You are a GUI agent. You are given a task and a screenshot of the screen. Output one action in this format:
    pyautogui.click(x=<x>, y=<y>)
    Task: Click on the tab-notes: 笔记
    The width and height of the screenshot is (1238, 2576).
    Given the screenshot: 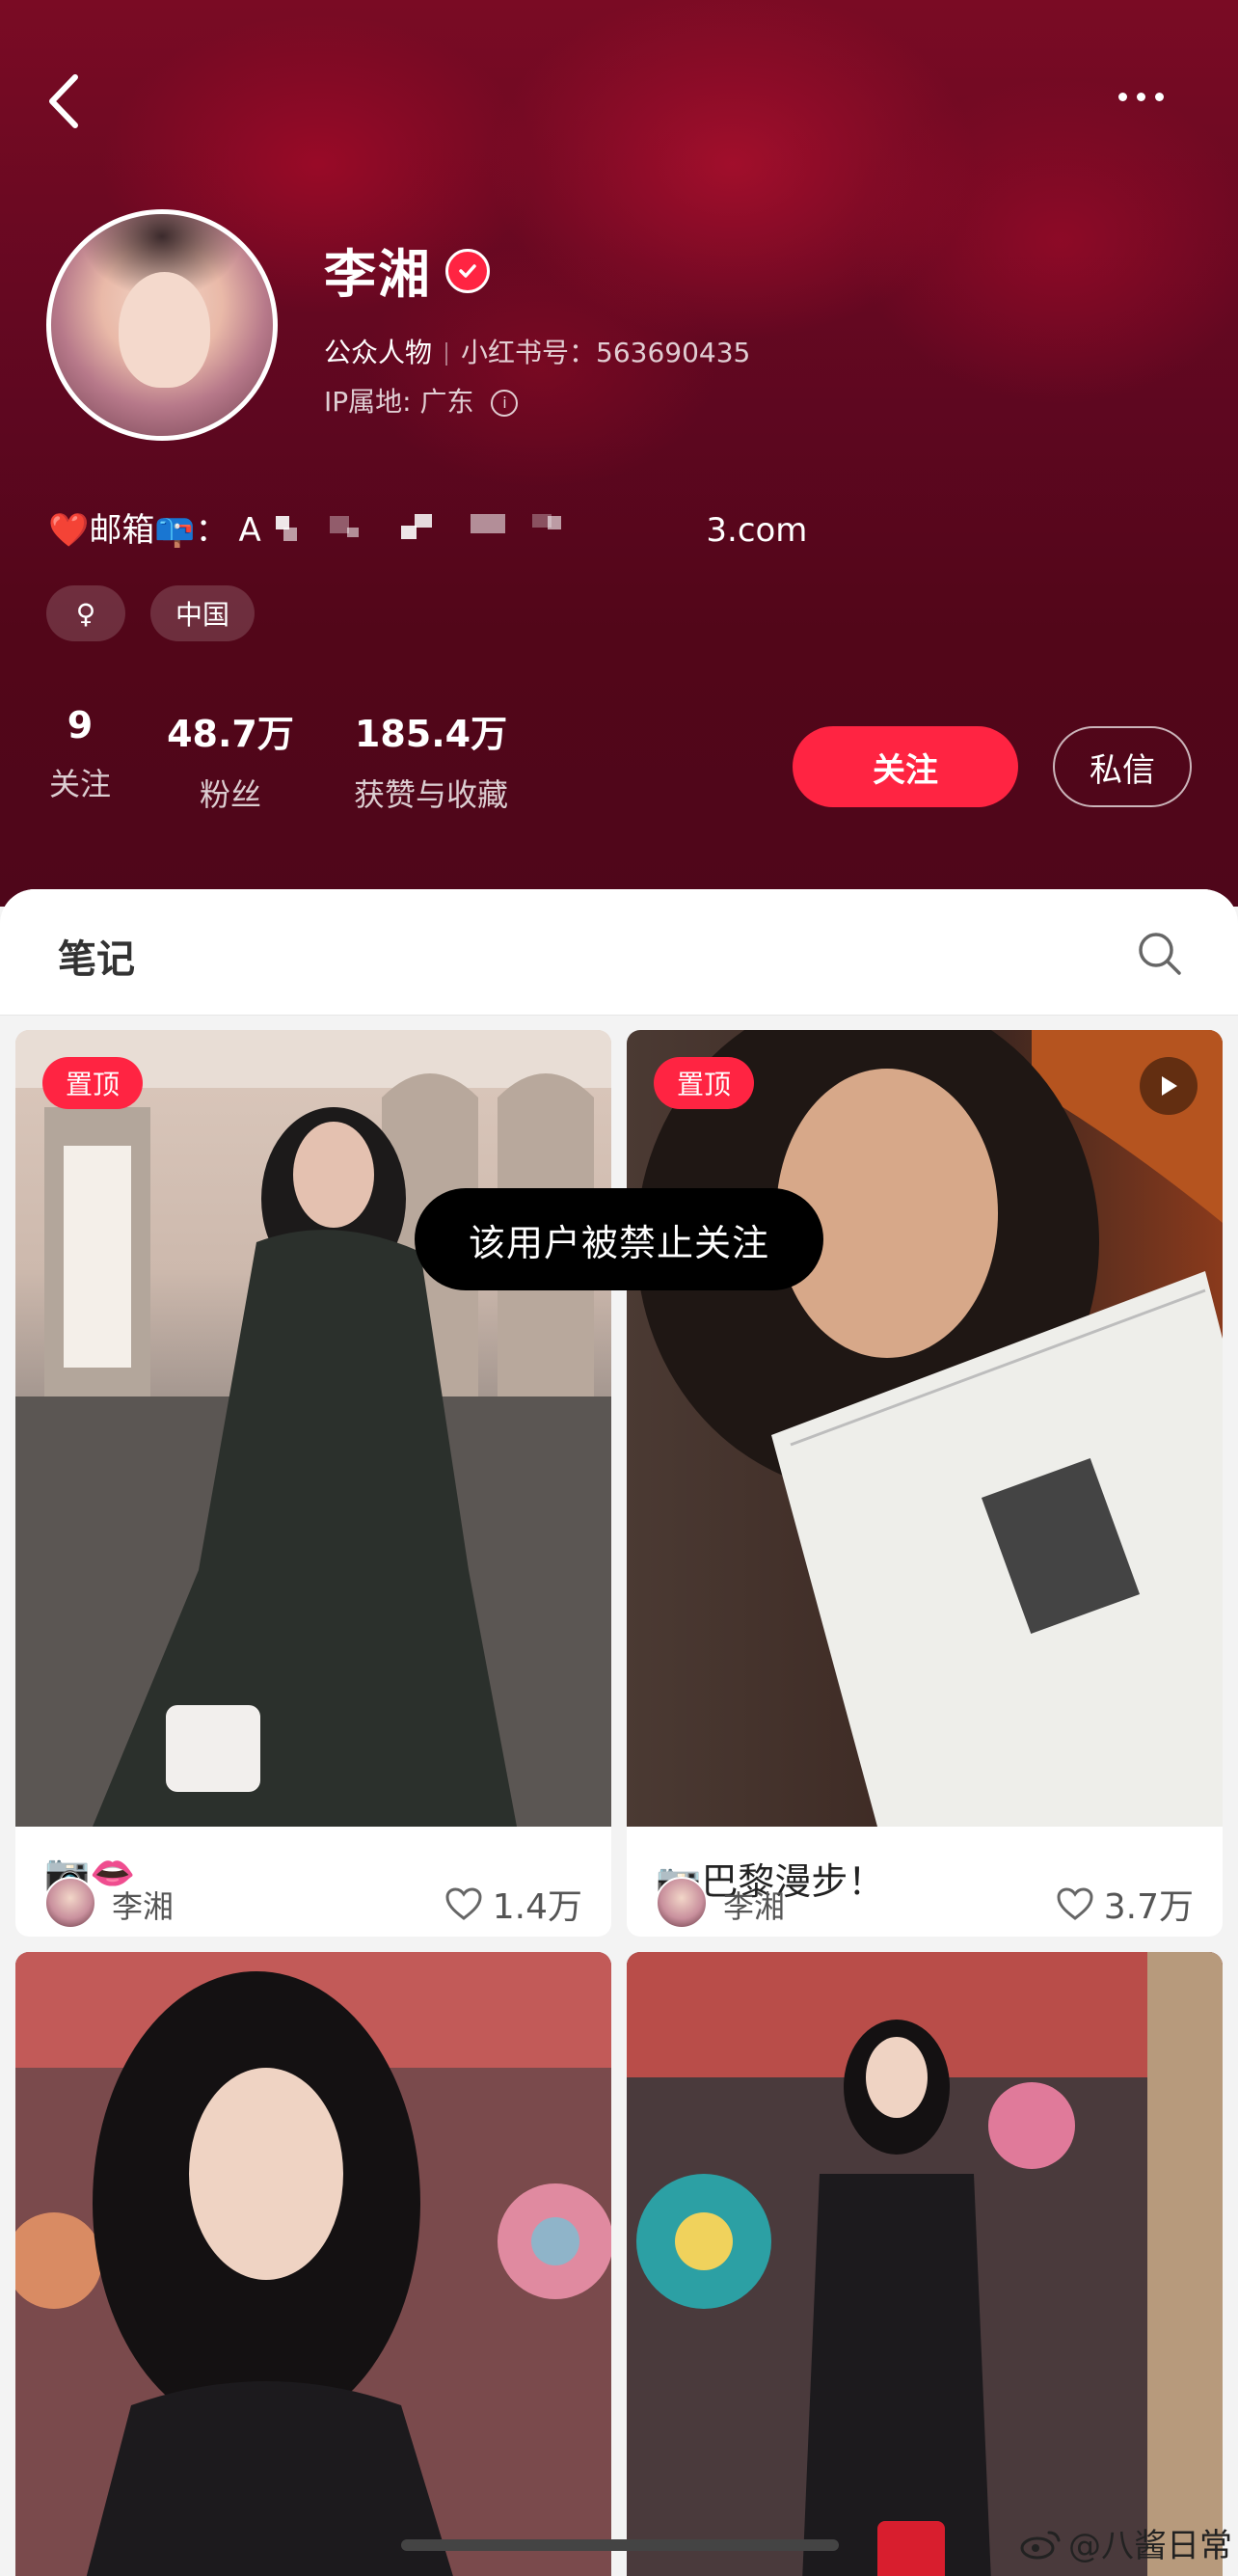 What is the action you would take?
    pyautogui.click(x=96, y=956)
    